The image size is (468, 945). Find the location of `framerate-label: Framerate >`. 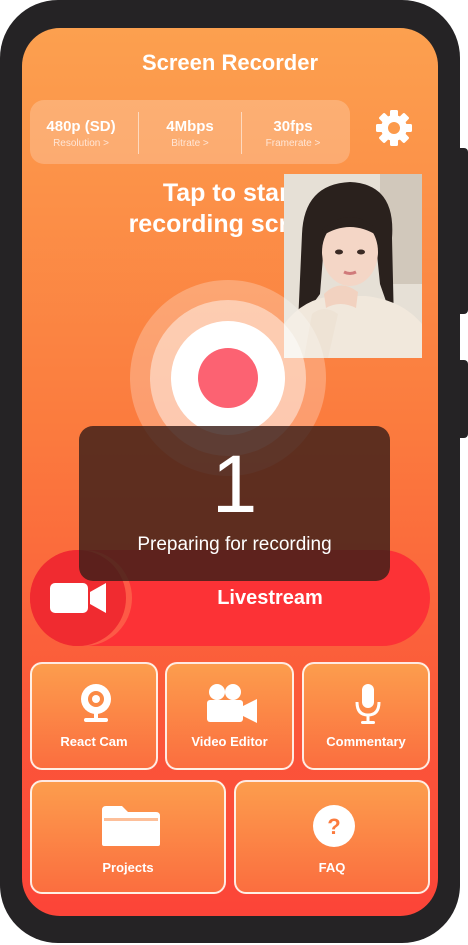

framerate-label: Framerate > is located at coordinates (293, 143).